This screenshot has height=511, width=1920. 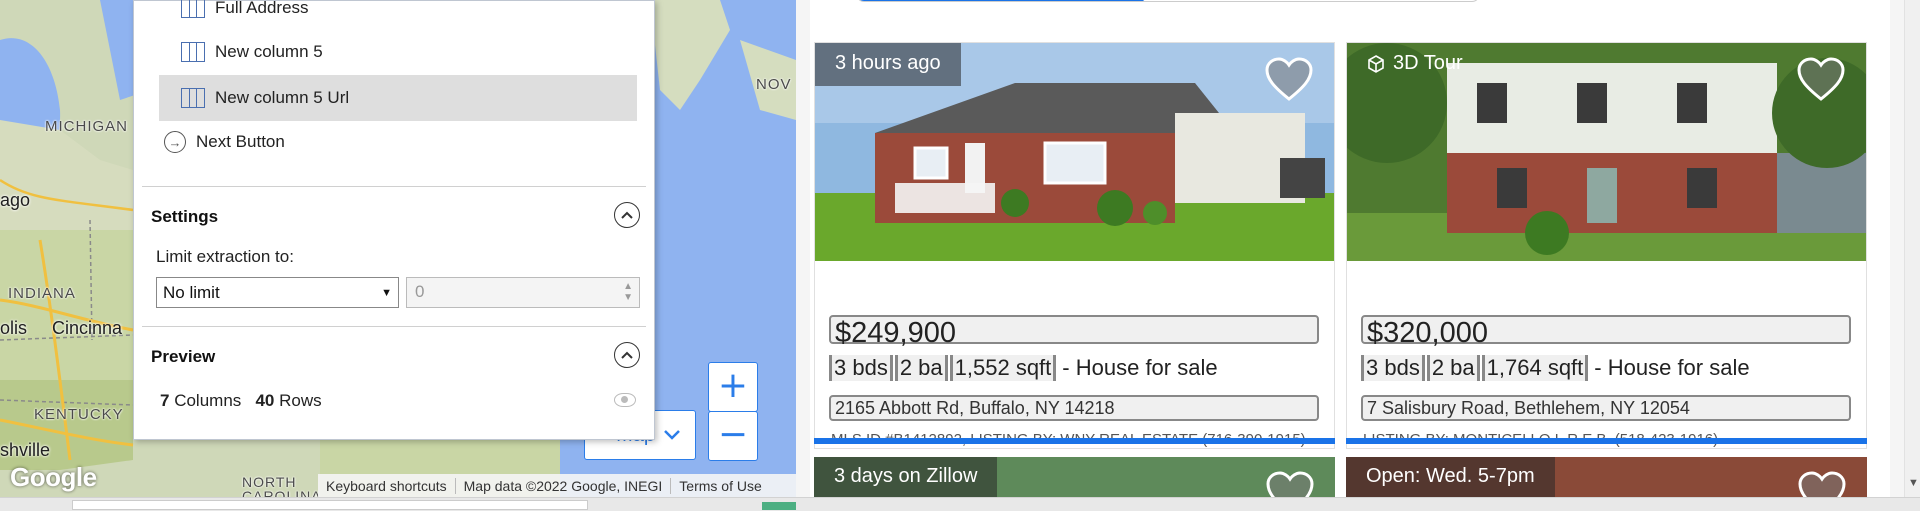 I want to click on scroll-down-arrow-icon: ▼, so click(x=1913, y=483).